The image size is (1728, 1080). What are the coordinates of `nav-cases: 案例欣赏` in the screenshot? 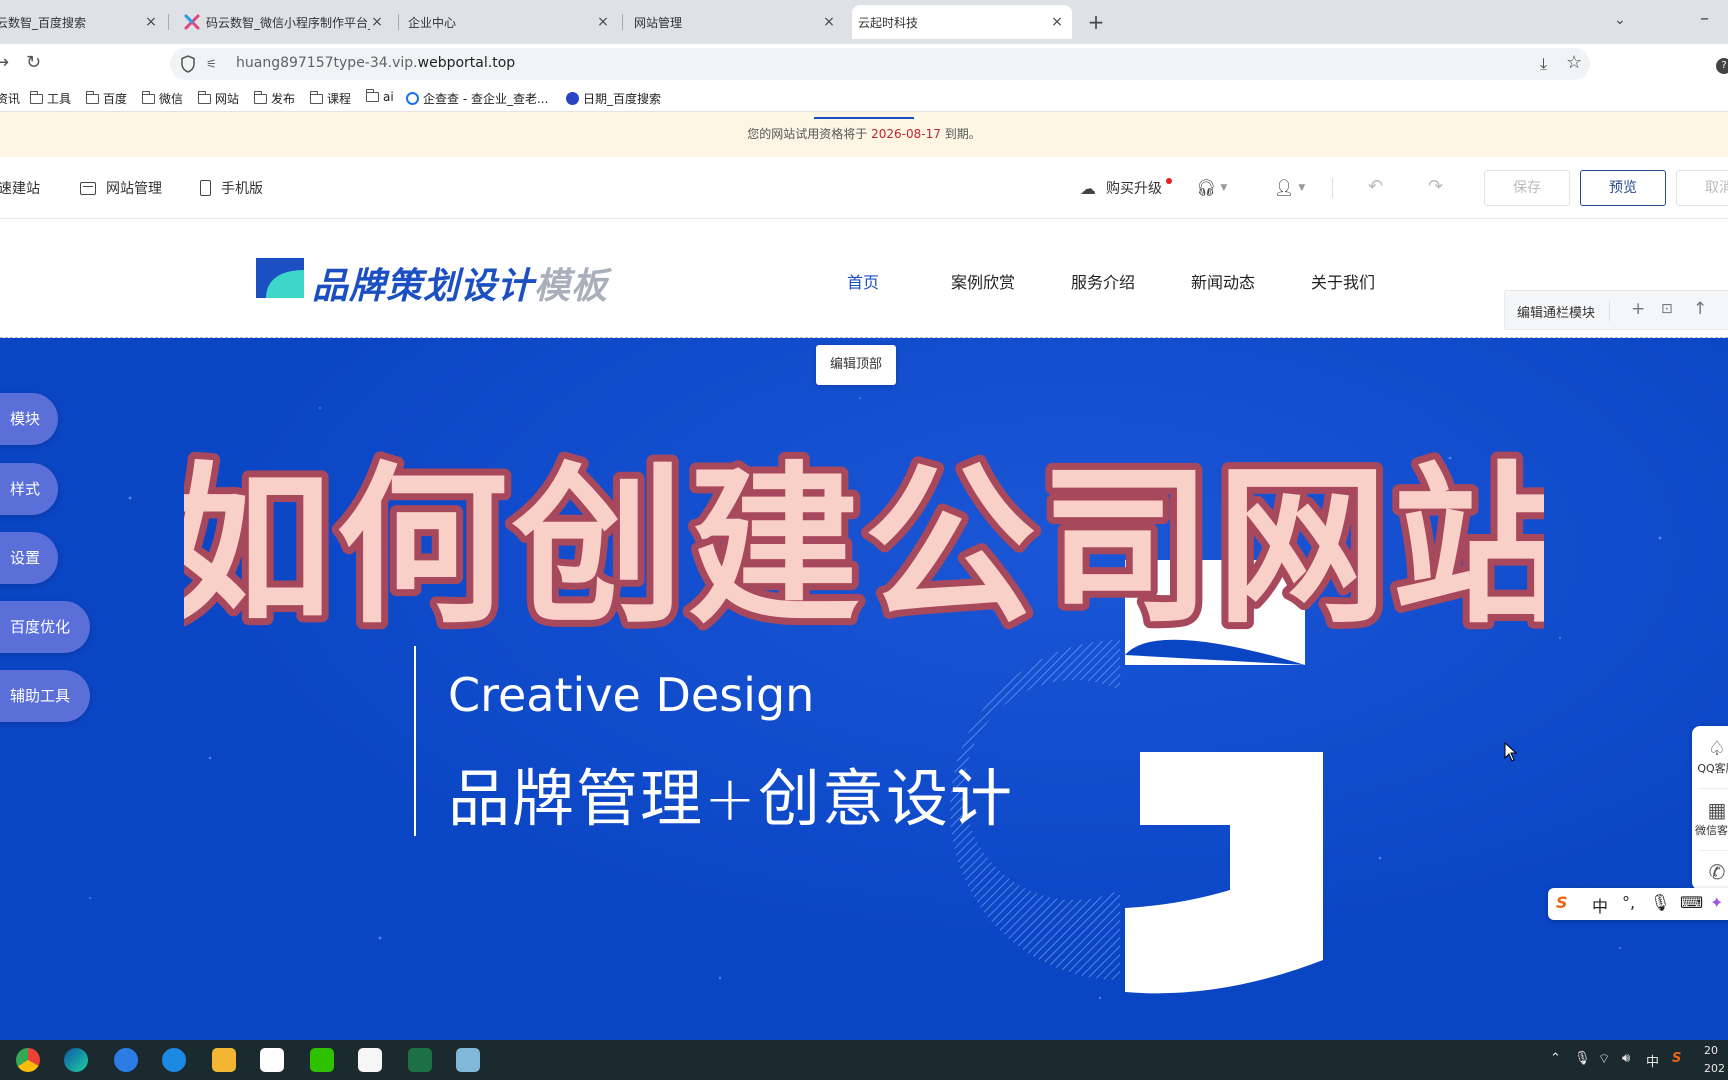 It's located at (983, 281).